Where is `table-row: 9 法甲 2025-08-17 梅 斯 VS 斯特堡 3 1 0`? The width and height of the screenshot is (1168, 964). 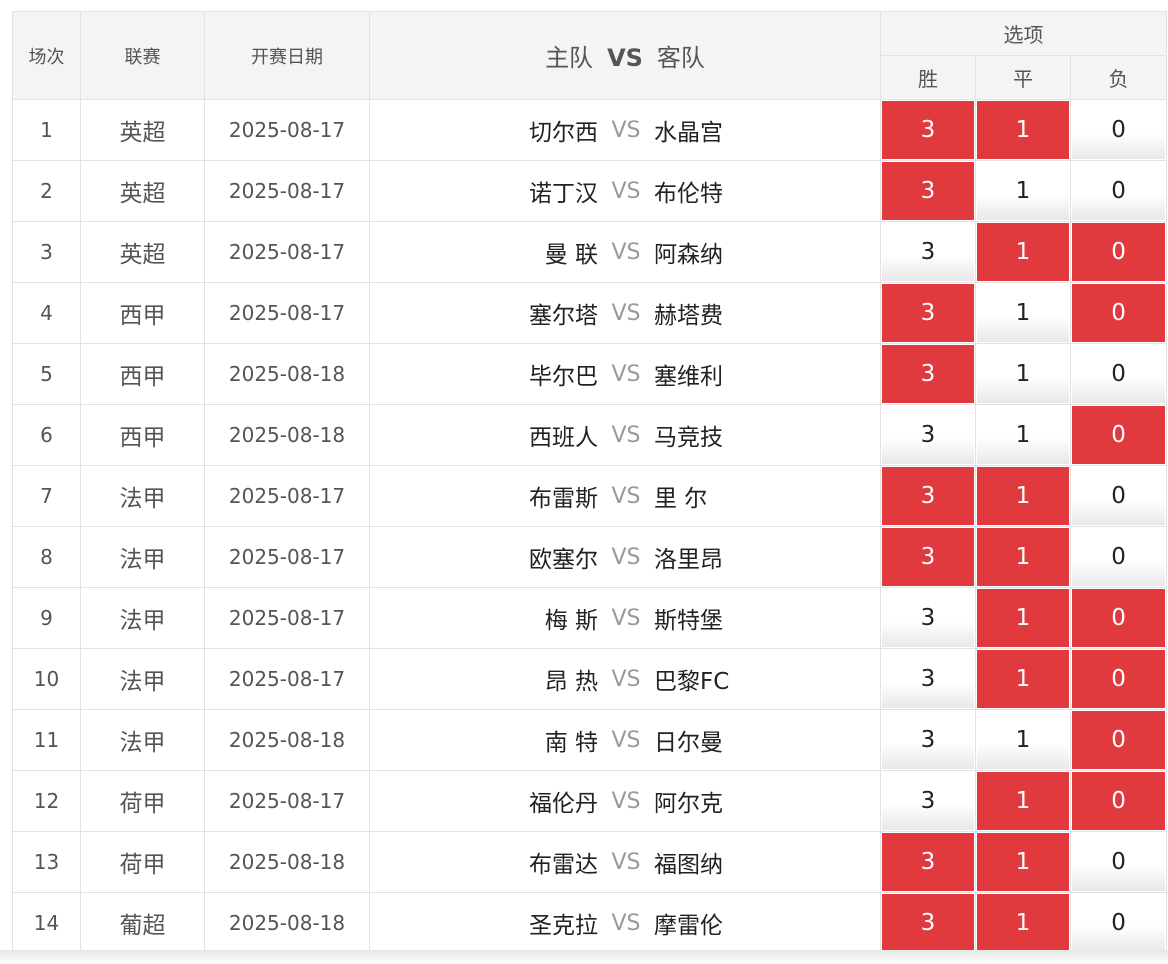
table-row: 9 法甲 2025-08-17 梅 斯 VS 斯特堡 3 1 0 is located at coordinates (590, 618).